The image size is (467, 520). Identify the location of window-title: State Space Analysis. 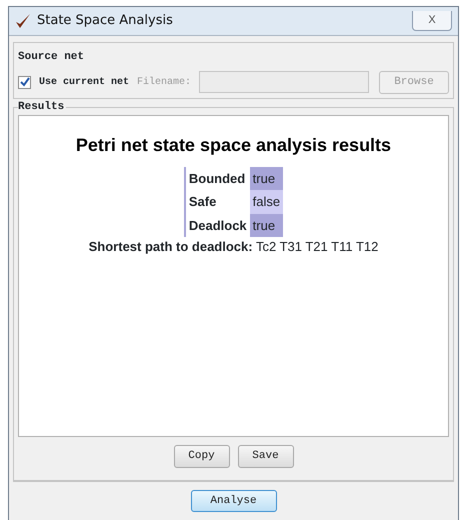
(105, 21).